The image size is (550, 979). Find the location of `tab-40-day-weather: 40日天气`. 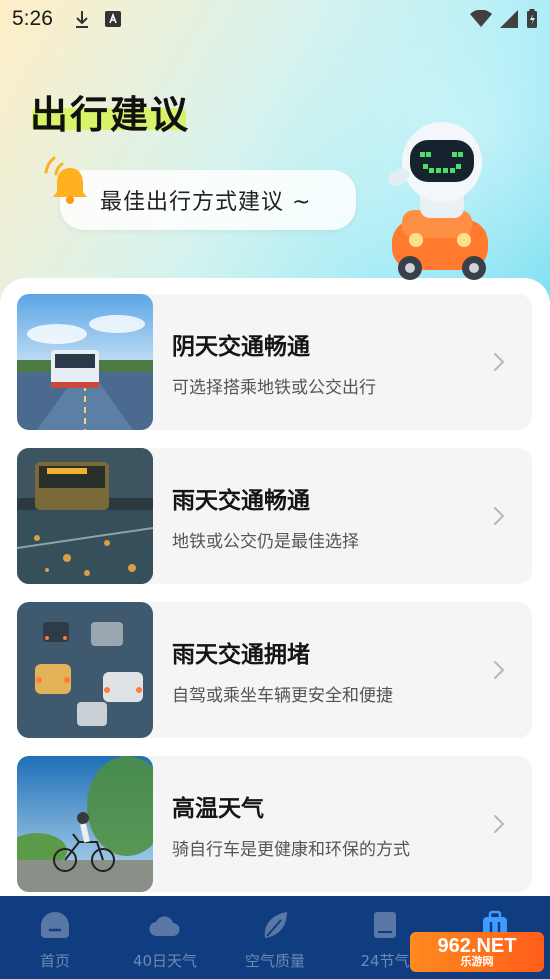

tab-40-day-weather: 40日天气 is located at coordinates (165, 937).